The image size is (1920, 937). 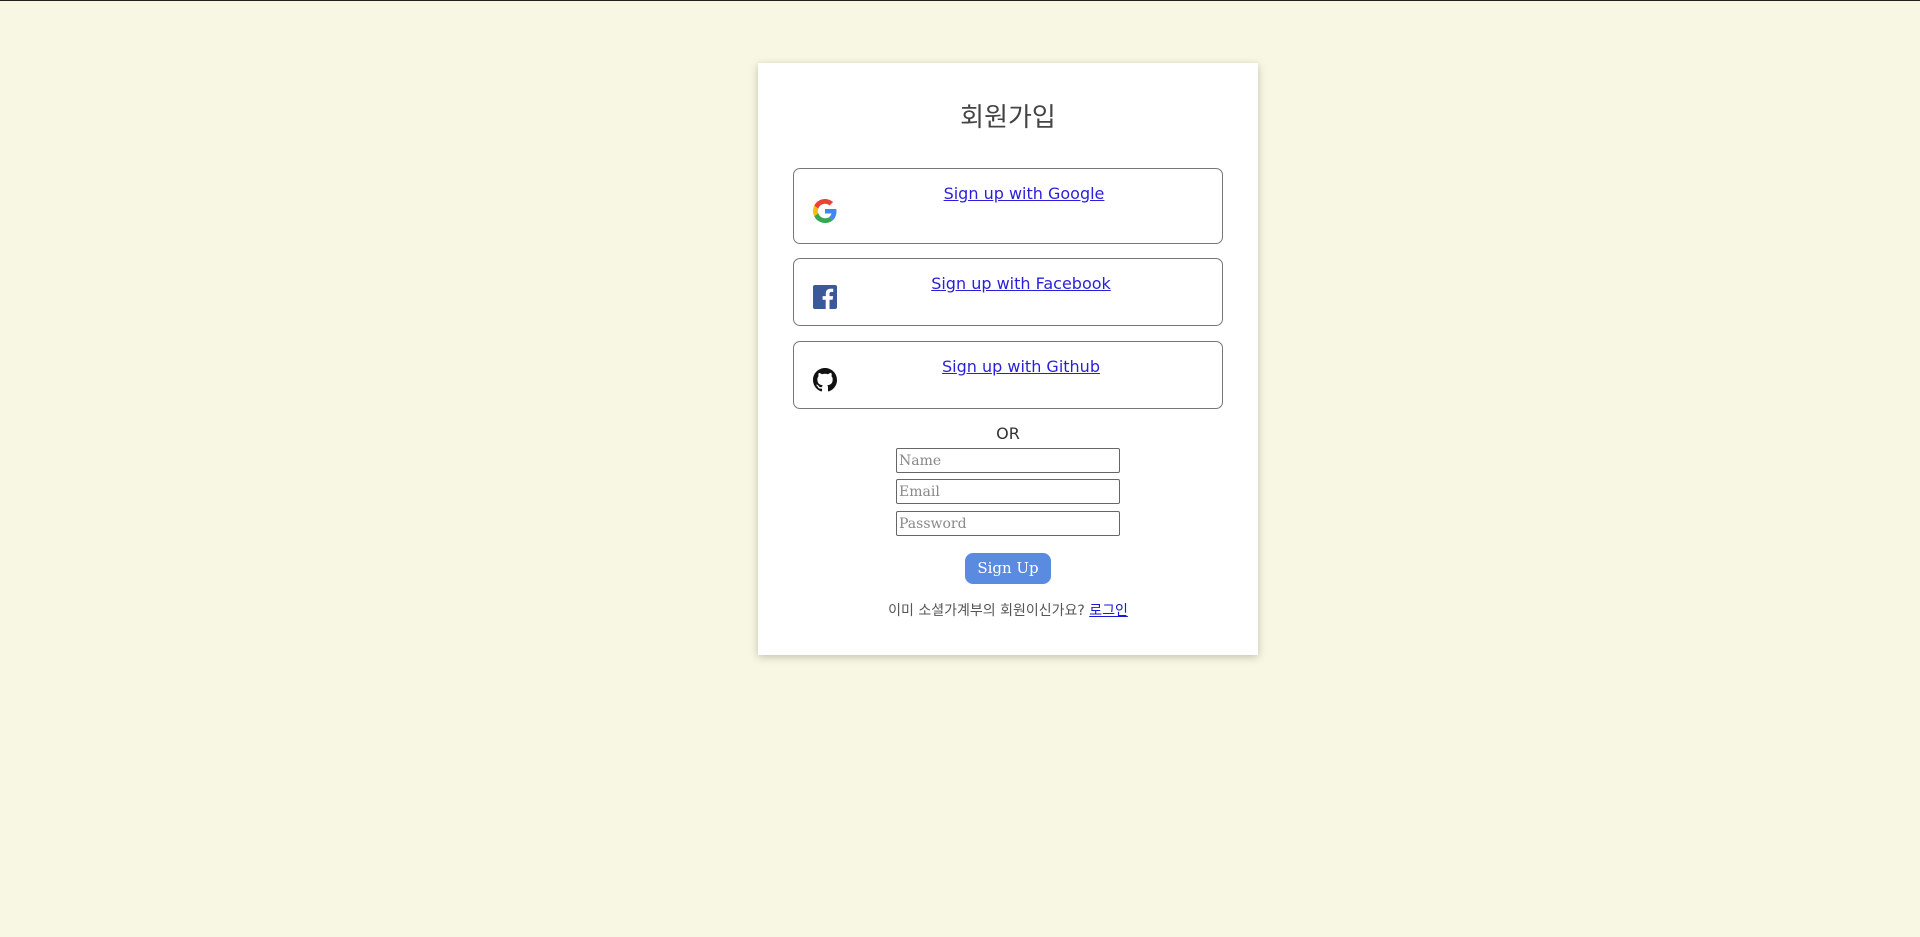 I want to click on signup-button: Sign Up, so click(x=1008, y=568).